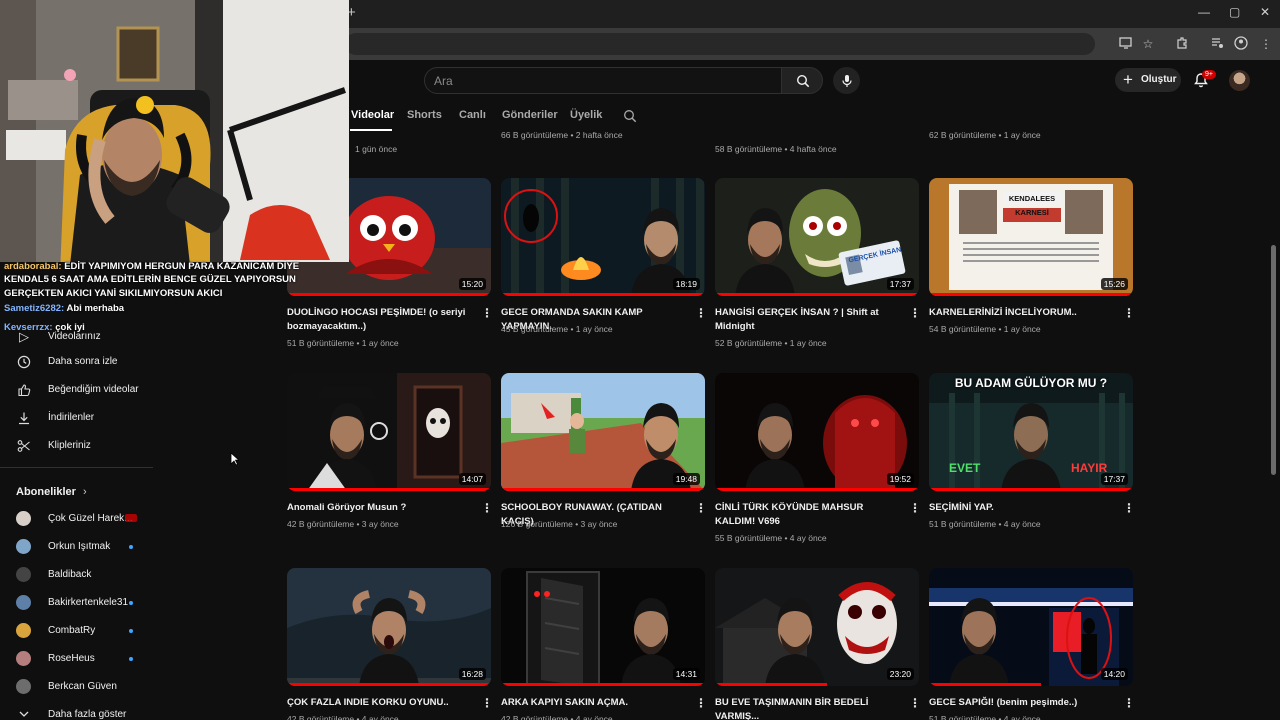  Describe the element at coordinates (472, 284) in the screenshot. I see `video-duration: 15:20` at that location.